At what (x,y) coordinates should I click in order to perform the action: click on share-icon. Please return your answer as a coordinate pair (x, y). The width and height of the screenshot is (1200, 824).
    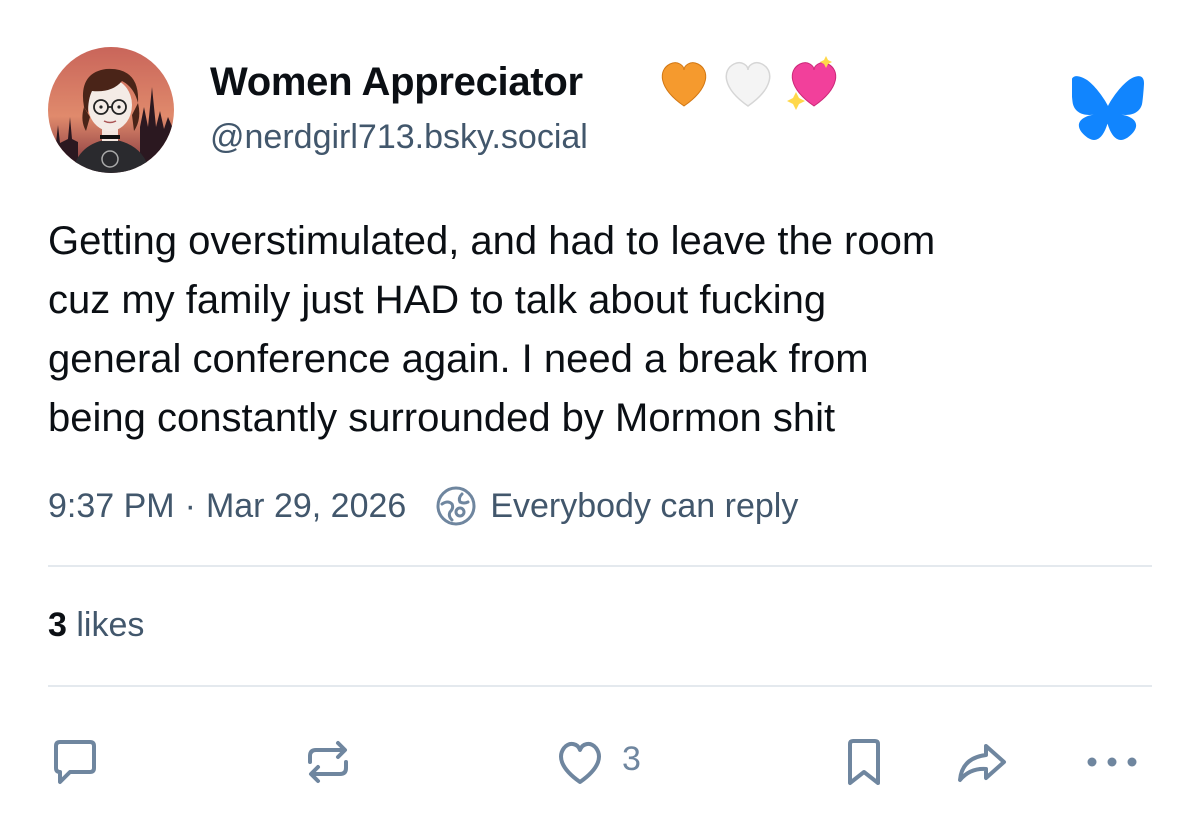
    Looking at the image, I should click on (982, 763).